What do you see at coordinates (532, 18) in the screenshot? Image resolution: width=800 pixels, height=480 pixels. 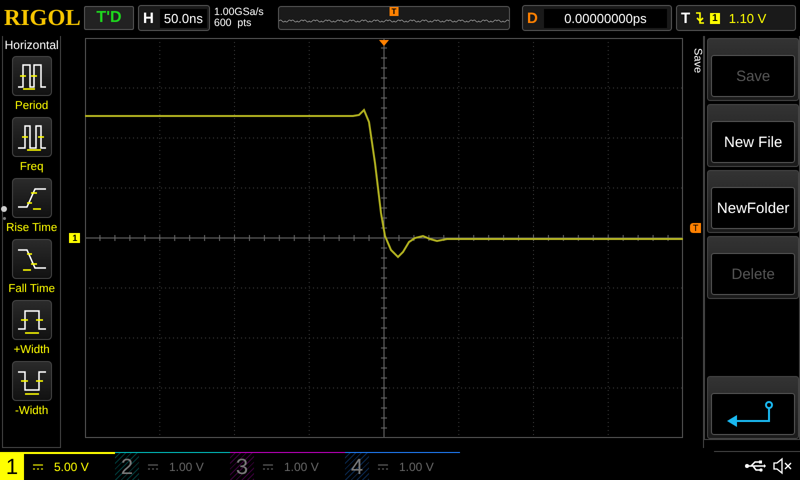 I see `delay-label: D` at bounding box center [532, 18].